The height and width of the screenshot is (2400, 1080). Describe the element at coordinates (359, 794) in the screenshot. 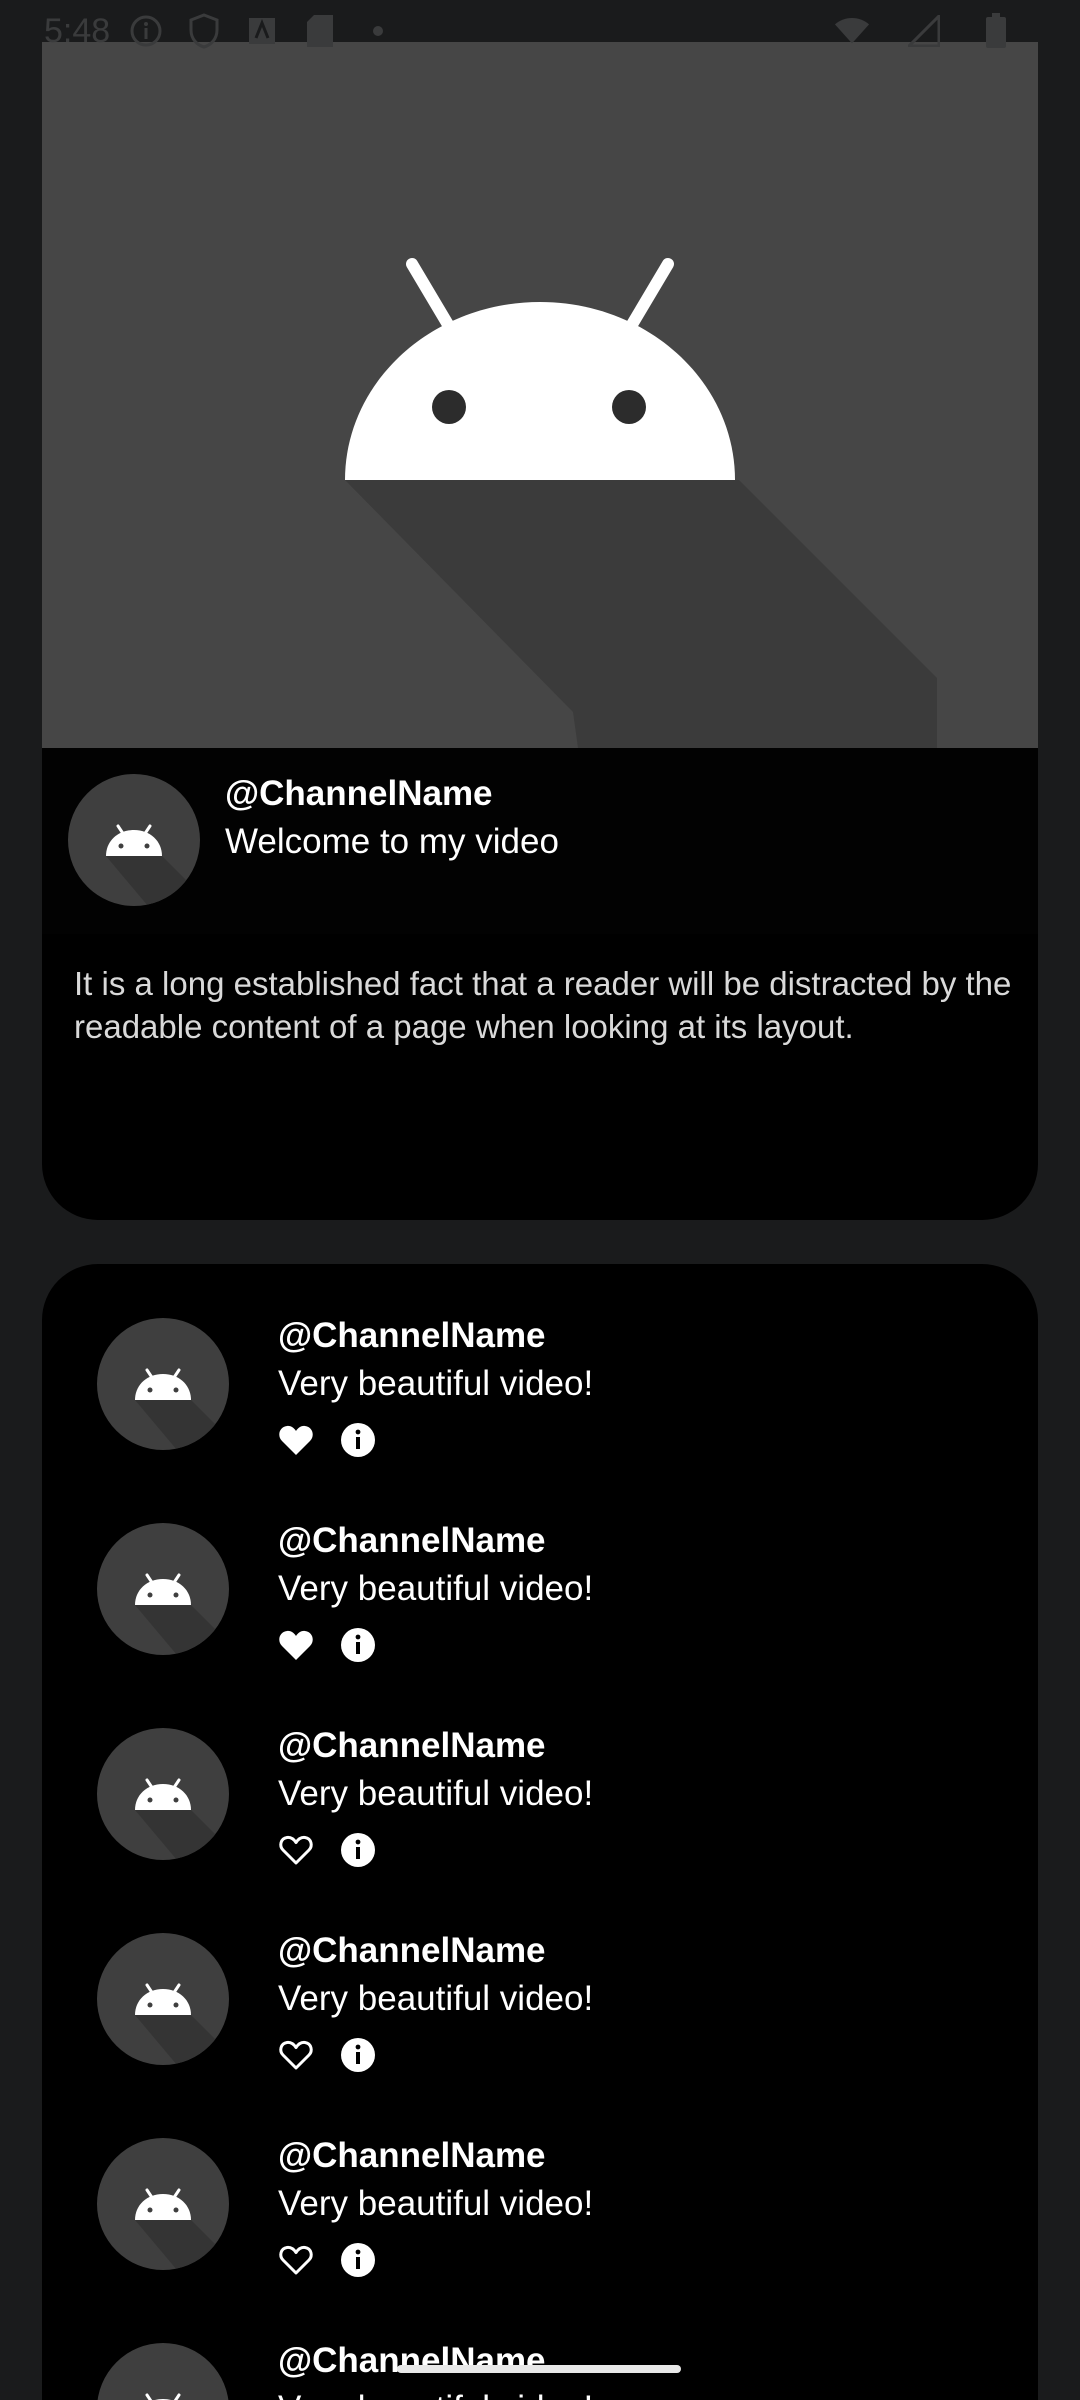

I see `channel-name: @ChannelName` at that location.